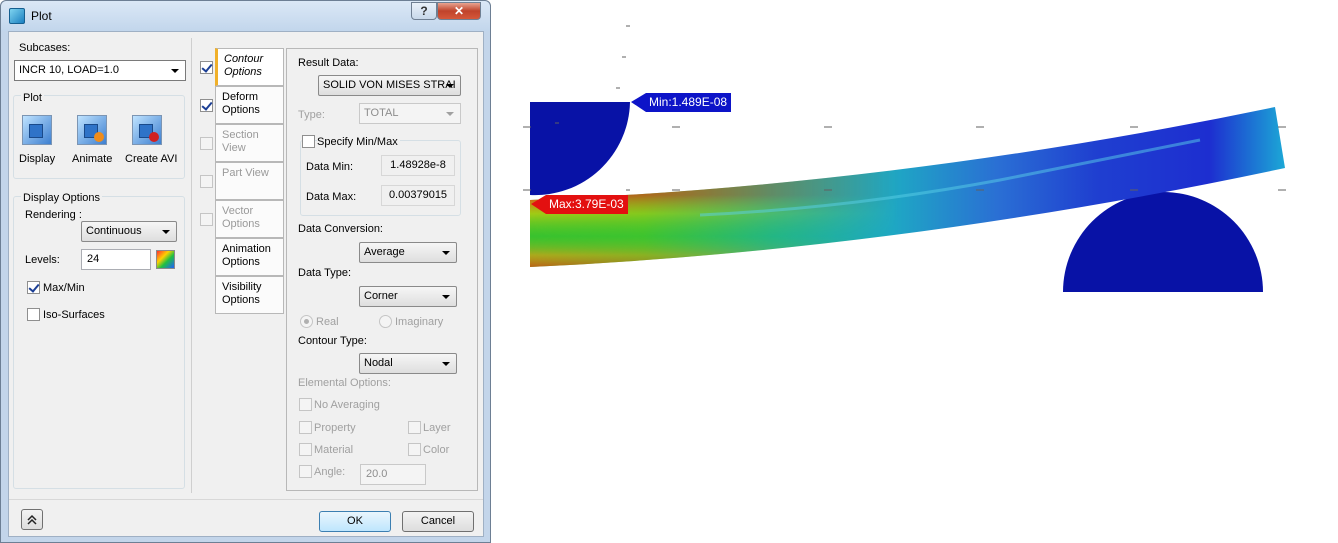 Image resolution: width=1338 pixels, height=543 pixels. I want to click on min-marker-arrow, so click(638, 102).